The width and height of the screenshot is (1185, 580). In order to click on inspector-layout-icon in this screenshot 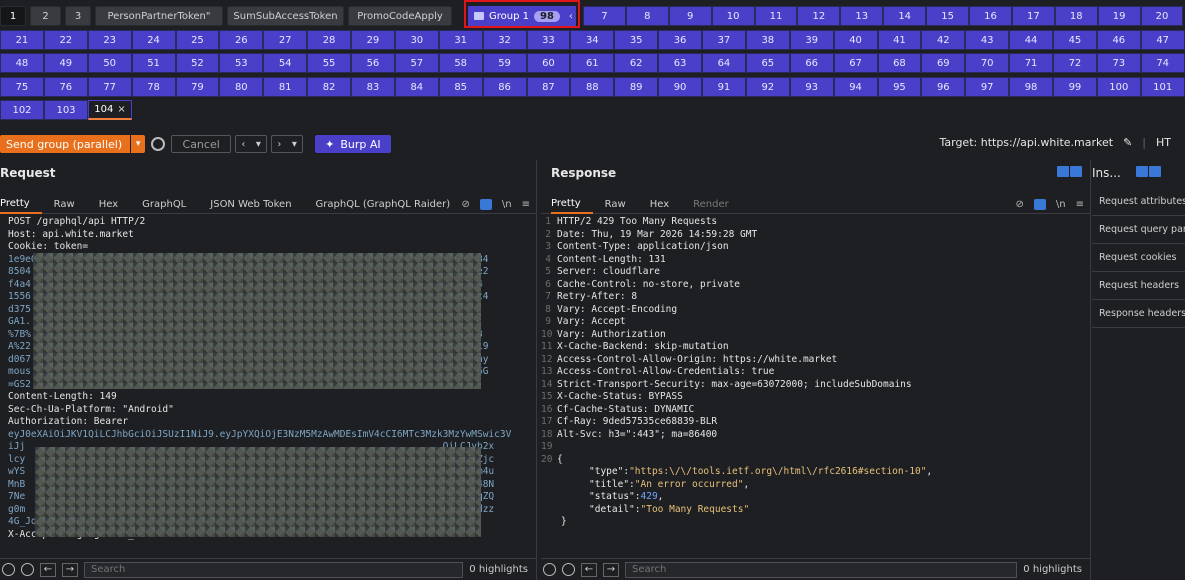, I will do `click(1142, 171)`.